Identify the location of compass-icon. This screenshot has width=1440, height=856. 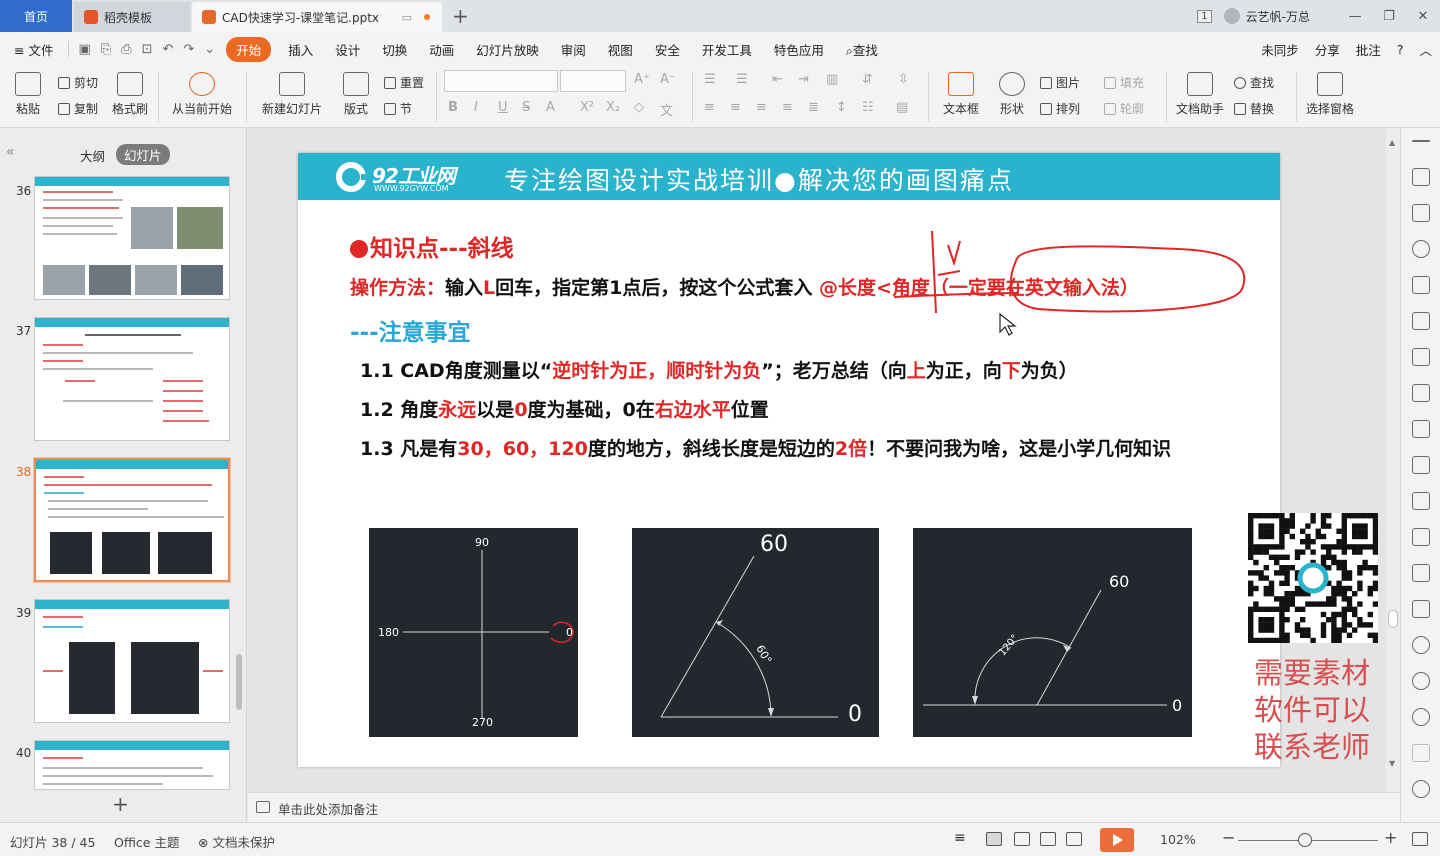
(1421, 789).